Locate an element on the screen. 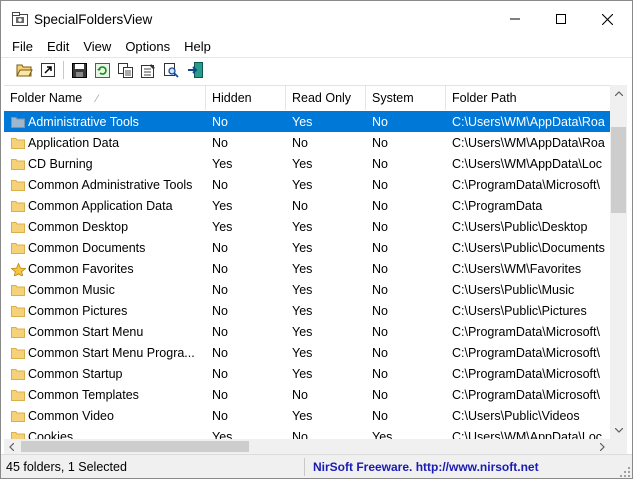  save-icon is located at coordinates (79, 70).